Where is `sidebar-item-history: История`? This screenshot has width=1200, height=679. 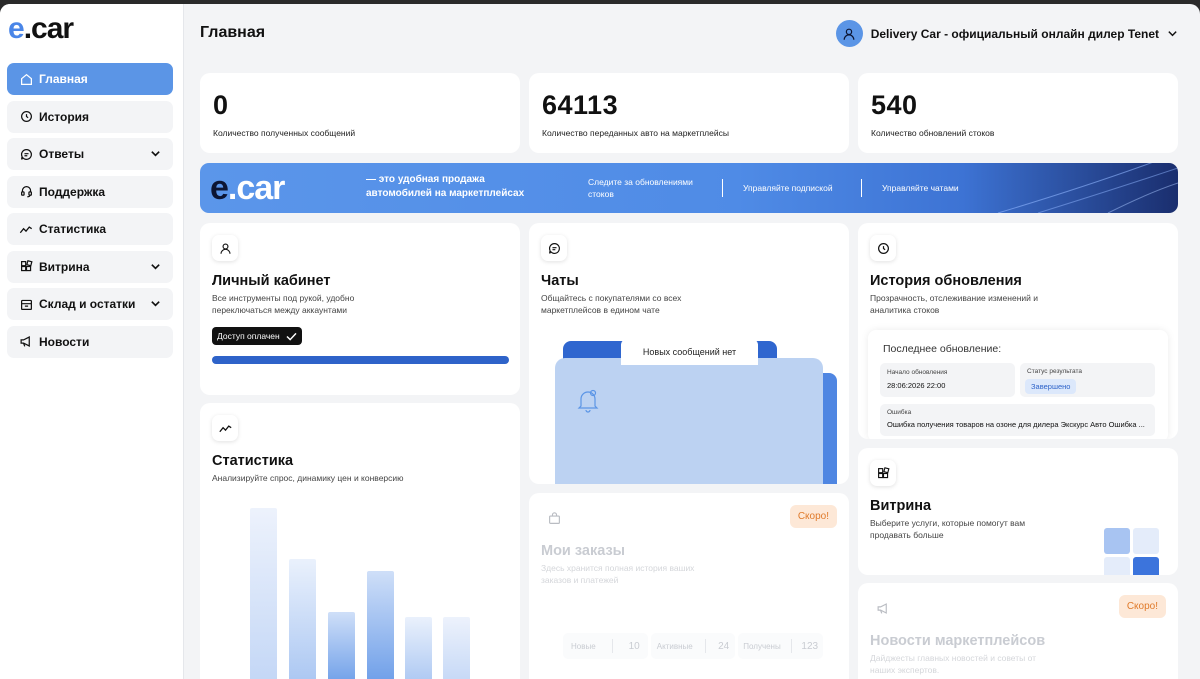 sidebar-item-history: История is located at coordinates (90, 116).